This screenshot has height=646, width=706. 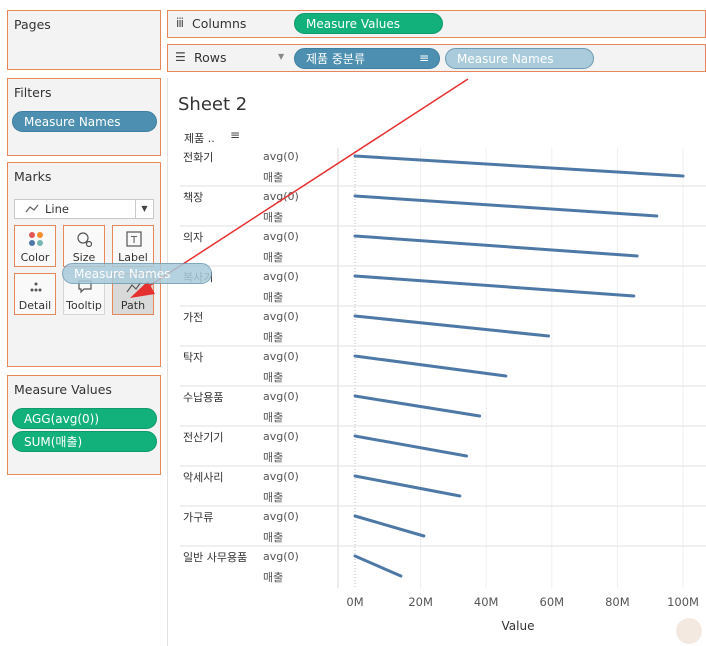 I want to click on category-label: 가전, so click(x=193, y=317).